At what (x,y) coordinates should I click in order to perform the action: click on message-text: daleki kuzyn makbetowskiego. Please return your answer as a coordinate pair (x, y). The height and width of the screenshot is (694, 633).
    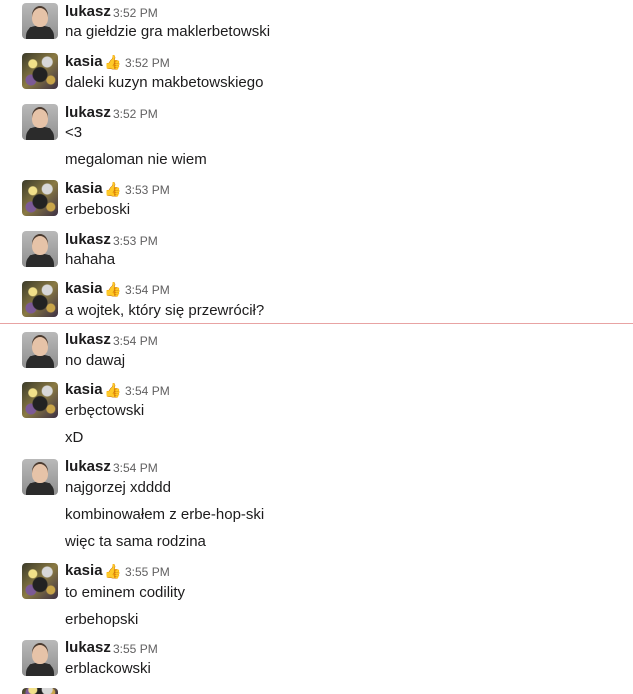
    Looking at the image, I should click on (164, 82).